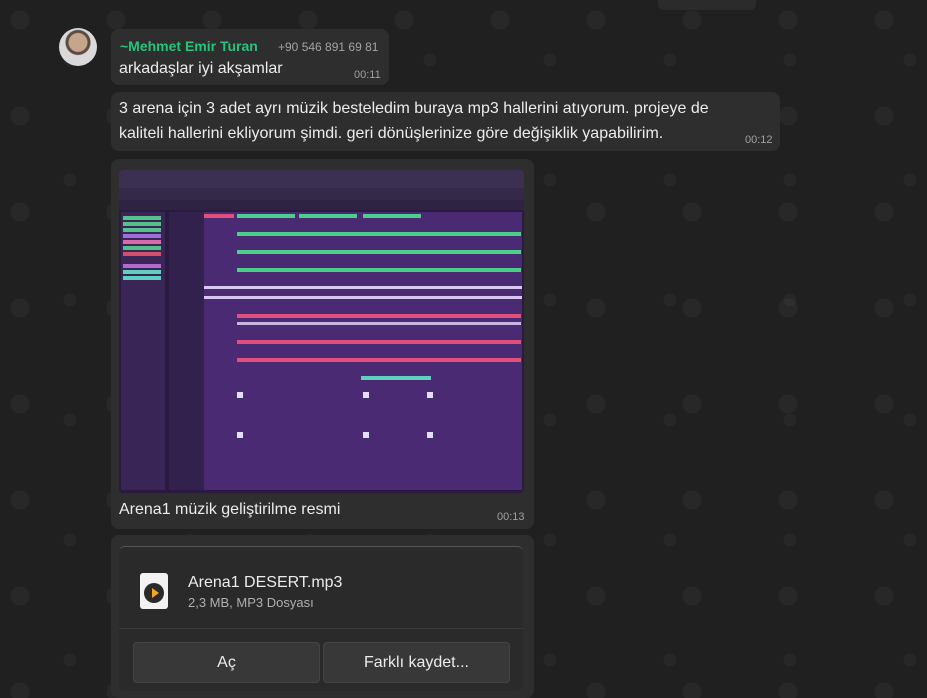 This screenshot has height=698, width=927. What do you see at coordinates (189, 46) in the screenshot?
I see `sender-name: ~Mehmet Emir Turan` at bounding box center [189, 46].